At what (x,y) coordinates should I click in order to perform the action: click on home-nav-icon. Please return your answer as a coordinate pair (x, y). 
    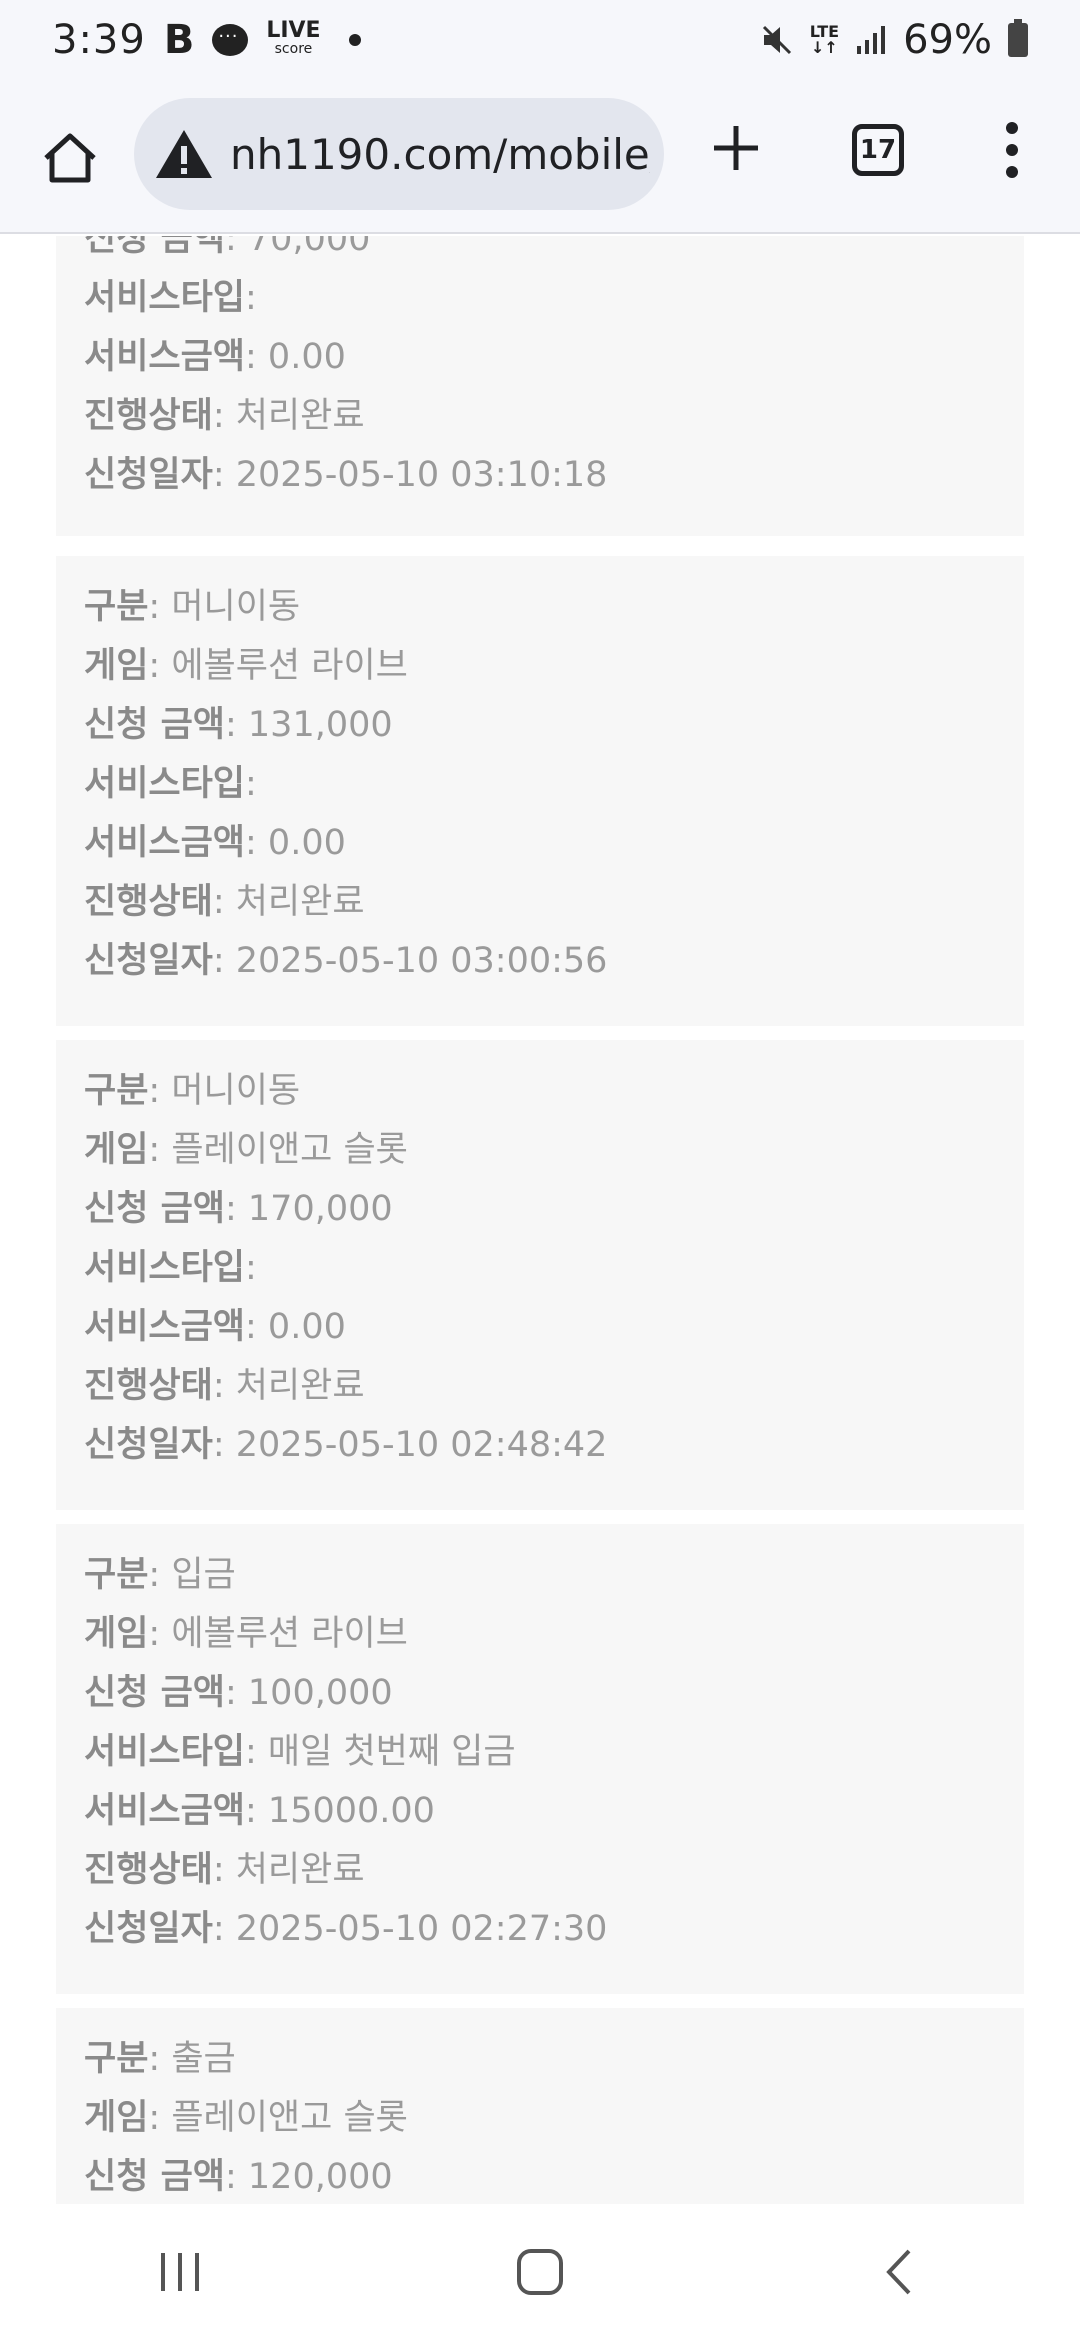
    Looking at the image, I should click on (540, 2272).